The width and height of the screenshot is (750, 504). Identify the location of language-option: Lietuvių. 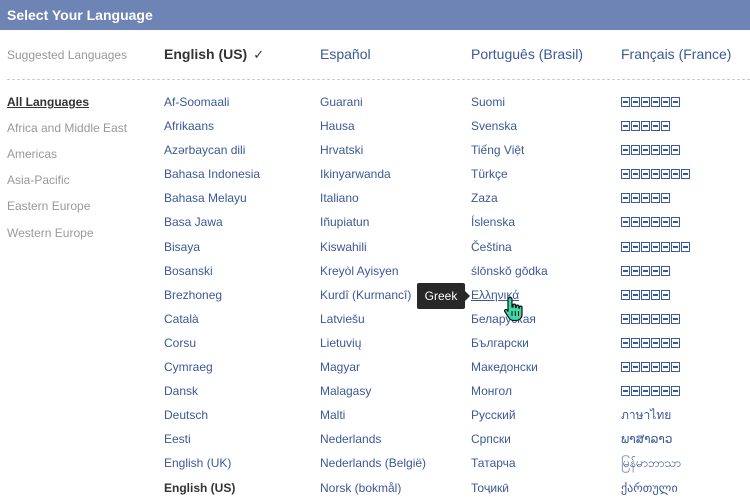
(373, 347).